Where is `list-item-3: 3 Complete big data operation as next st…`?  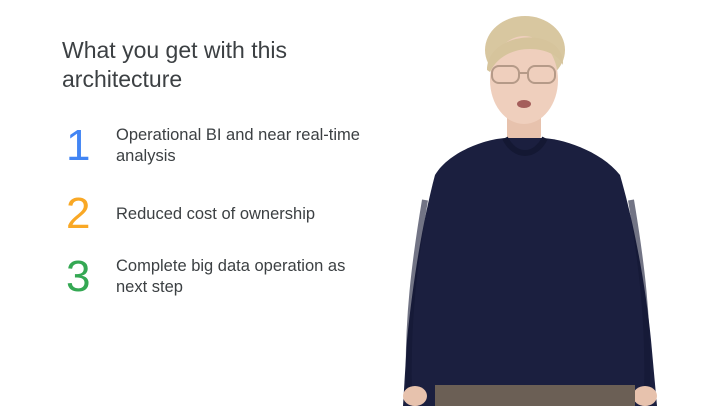 list-item-3: 3 Complete big data operation as next st… is located at coordinates (216, 277).